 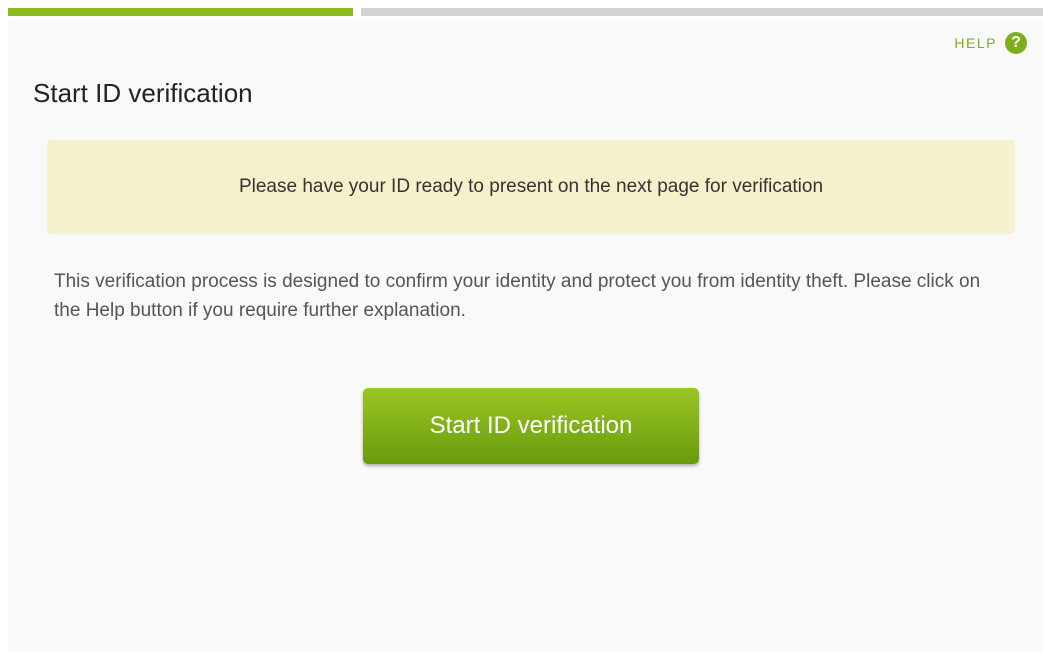 I want to click on start-id-verification-button: Start ID verification, so click(x=531, y=426).